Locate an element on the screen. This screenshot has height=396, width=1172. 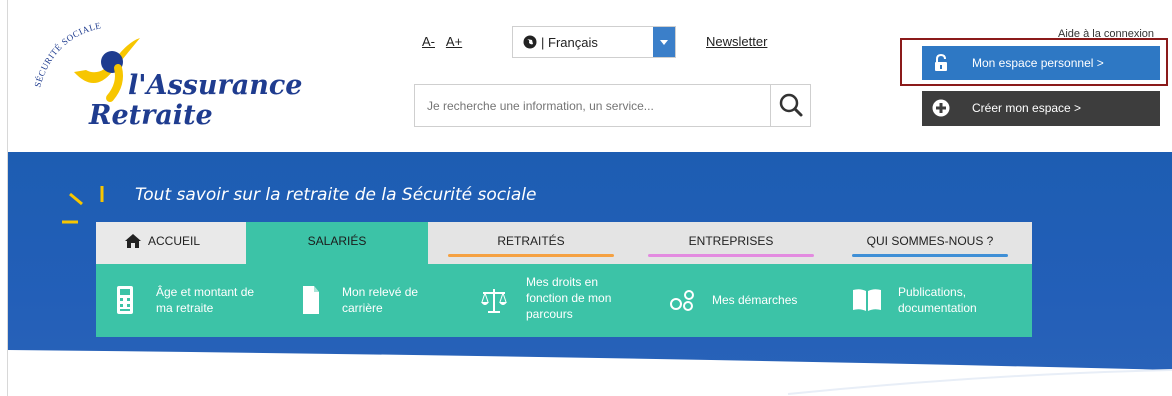
subnav-item-mes-droits: Mes droits en fonction de mon parcours is located at coordinates (565, 300).